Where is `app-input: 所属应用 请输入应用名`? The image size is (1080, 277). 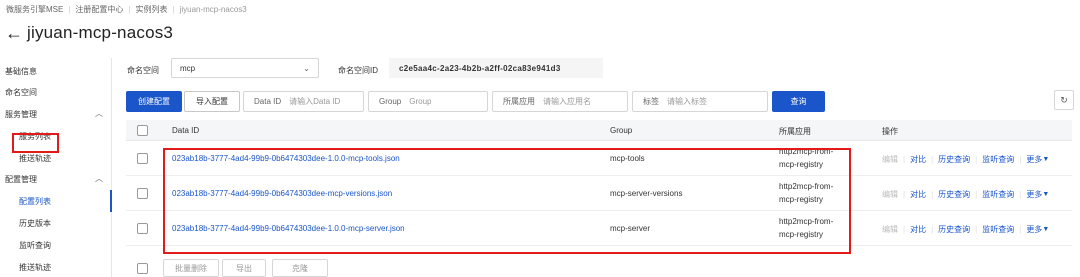 app-input: 所属应用 请输入应用名 is located at coordinates (560, 101).